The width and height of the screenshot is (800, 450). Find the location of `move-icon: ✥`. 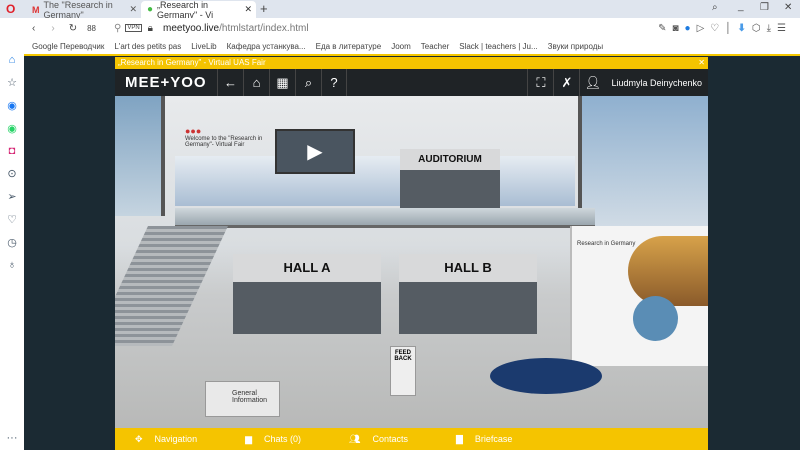

move-icon: ✥ is located at coordinates (139, 438).